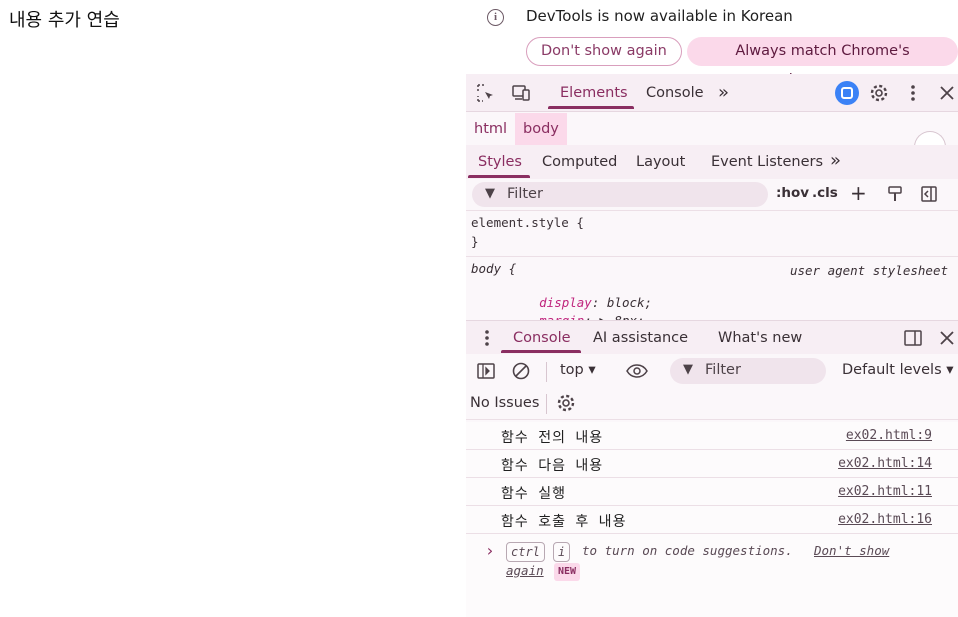 The image size is (958, 617). Describe the element at coordinates (858, 193) in the screenshot. I see `new-style-rule-button: +` at that location.